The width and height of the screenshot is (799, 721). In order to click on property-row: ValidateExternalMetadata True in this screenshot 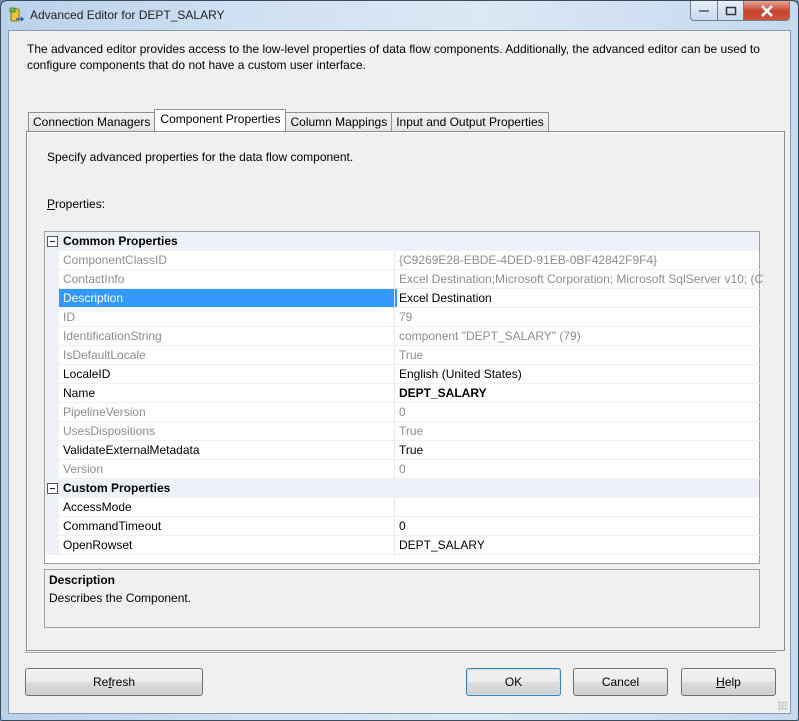, I will do `click(404, 450)`.